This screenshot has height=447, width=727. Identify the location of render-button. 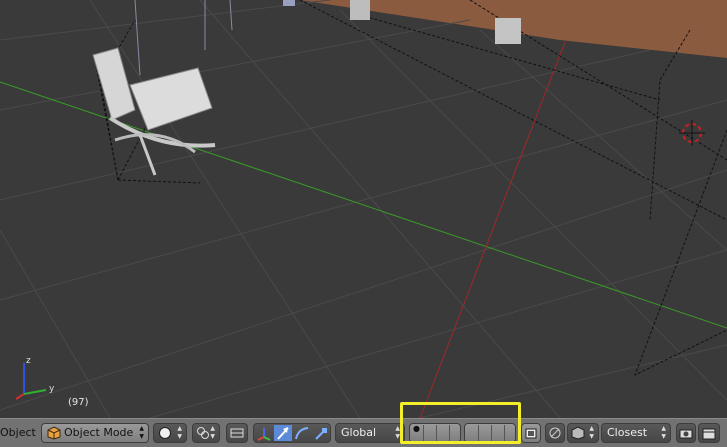
(686, 433).